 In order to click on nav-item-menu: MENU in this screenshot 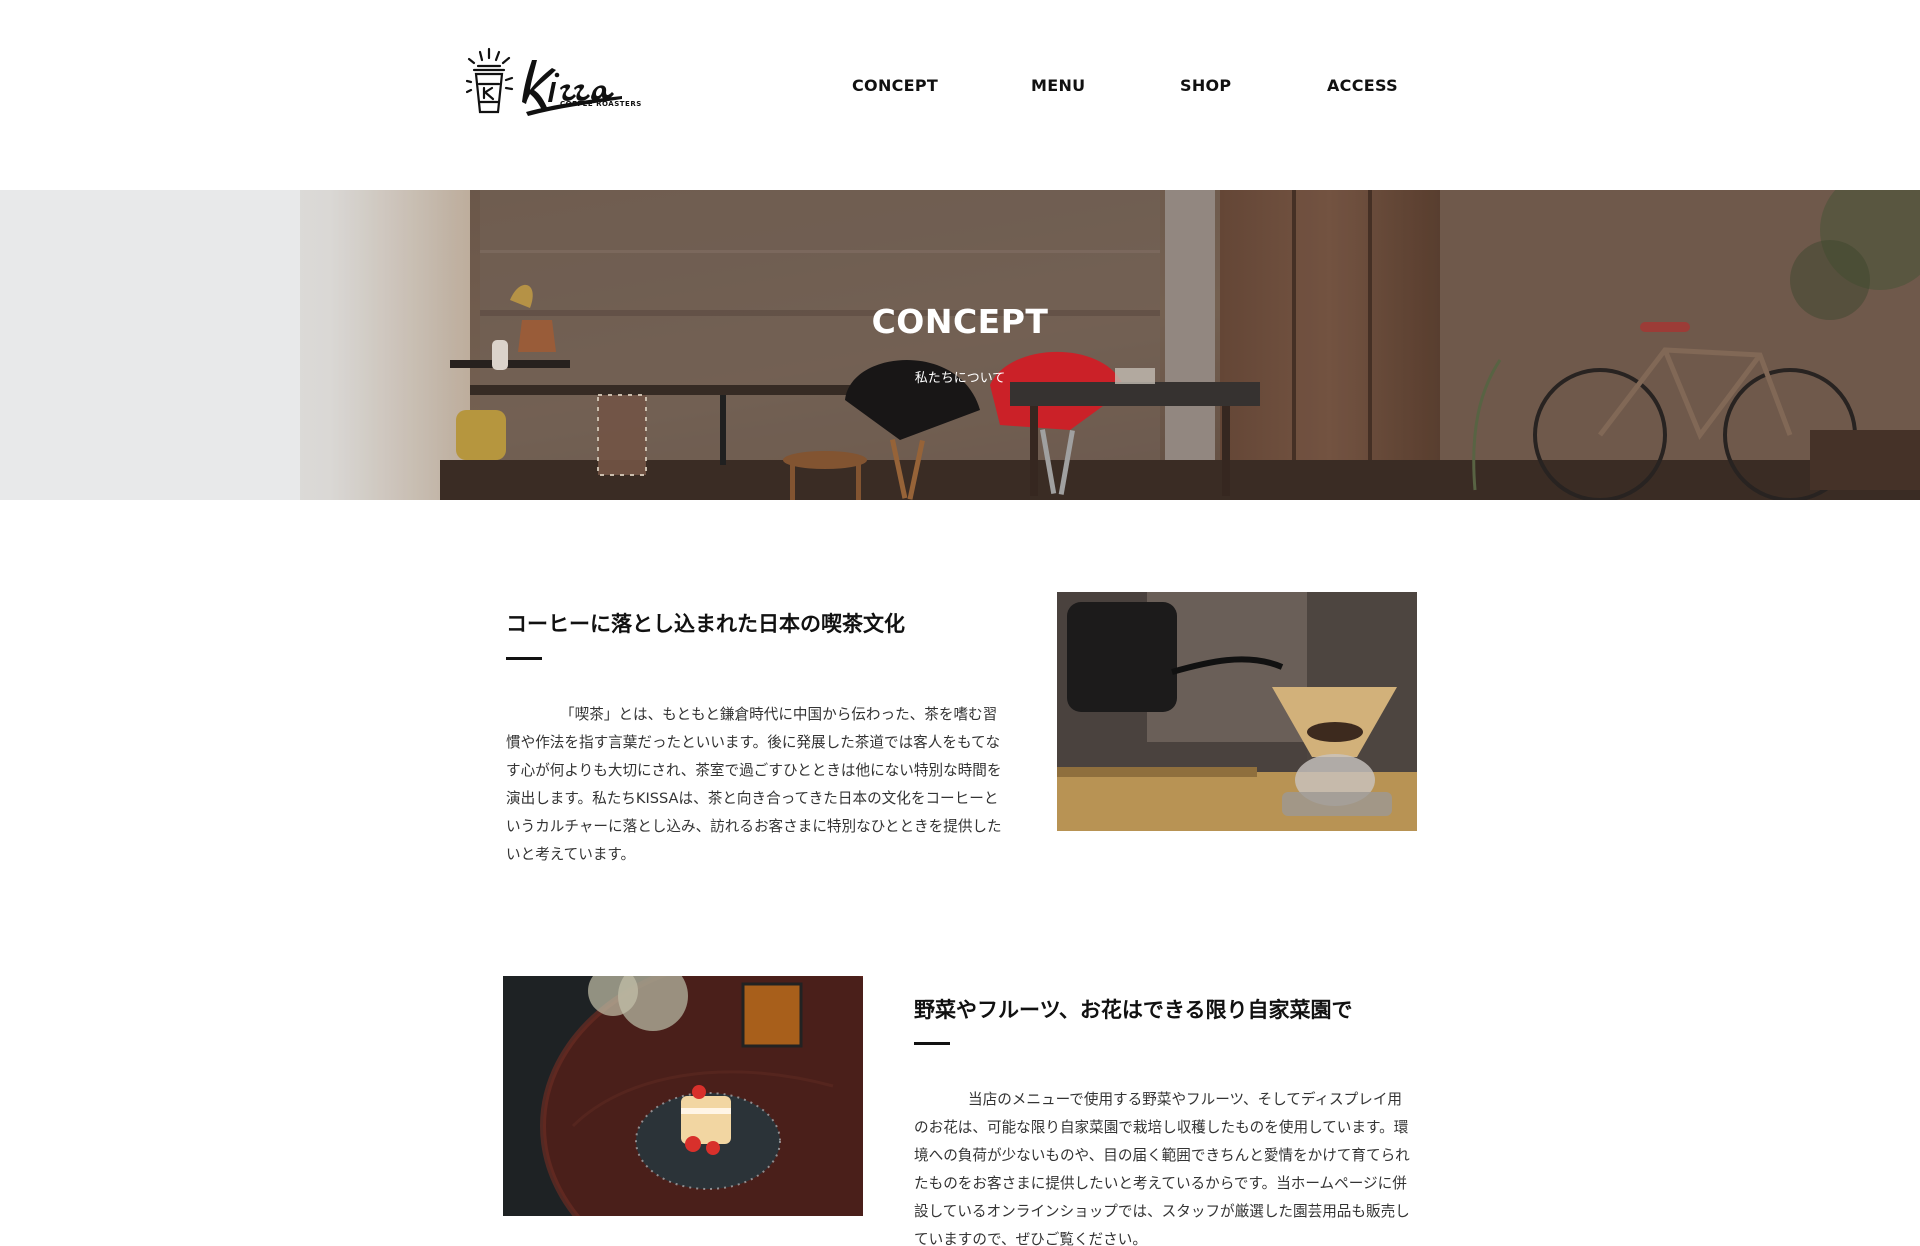, I will do `click(1058, 85)`.